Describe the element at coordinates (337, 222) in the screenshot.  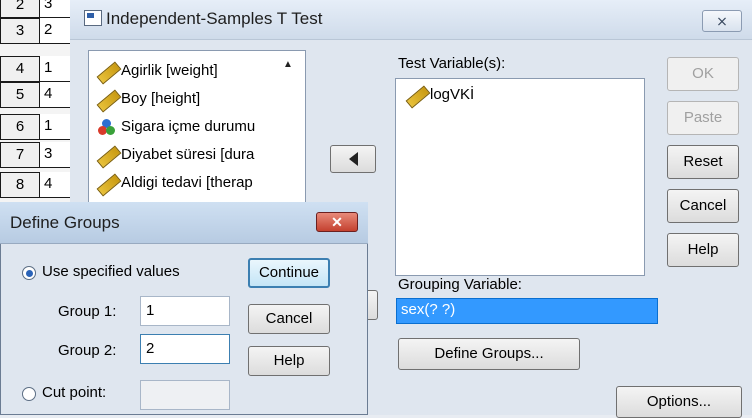
I see `define-groups-close-button: ✕` at that location.